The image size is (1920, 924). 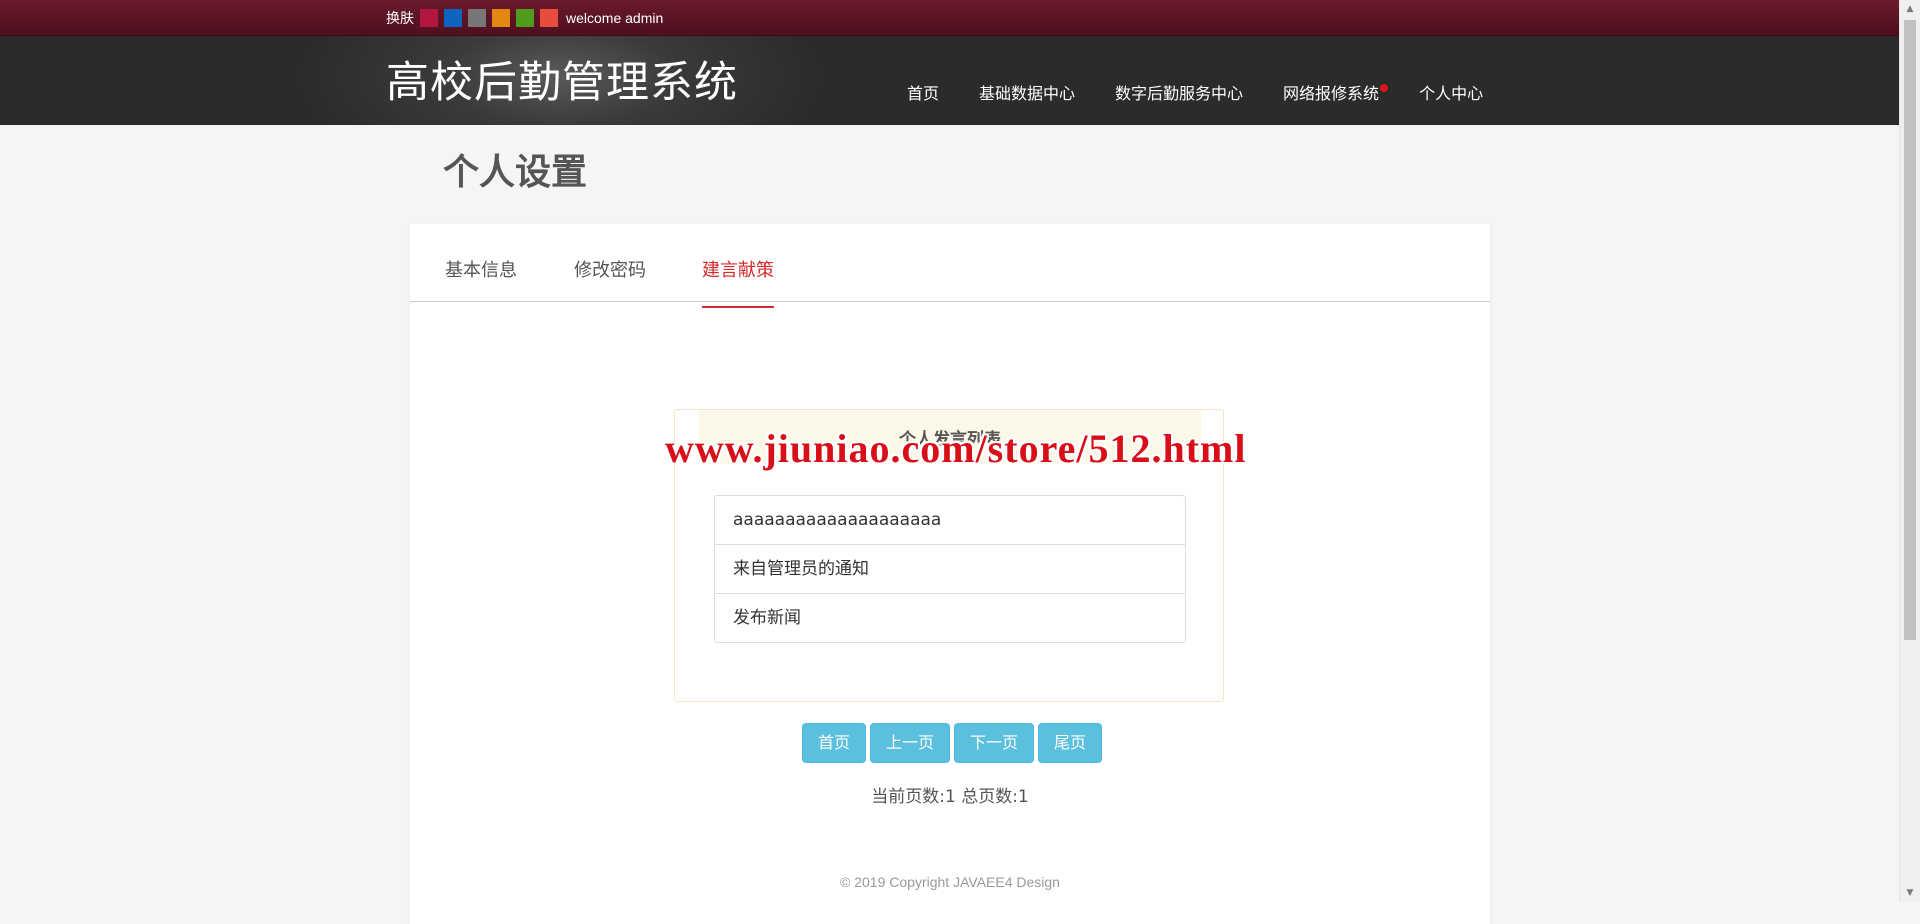 I want to click on tab-bar: 基本信息 修改密码 建言献策, so click(x=950, y=266).